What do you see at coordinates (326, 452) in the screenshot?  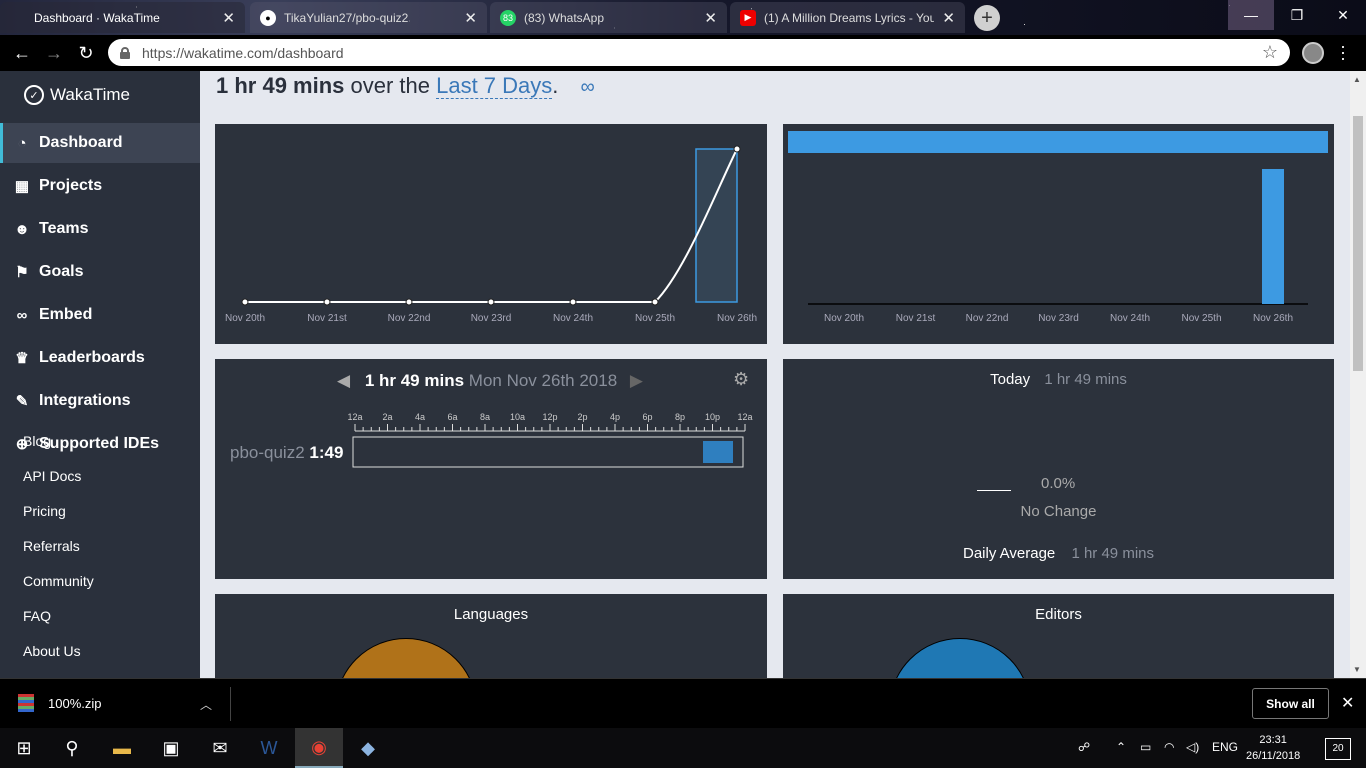 I see `project-time: 1:49` at bounding box center [326, 452].